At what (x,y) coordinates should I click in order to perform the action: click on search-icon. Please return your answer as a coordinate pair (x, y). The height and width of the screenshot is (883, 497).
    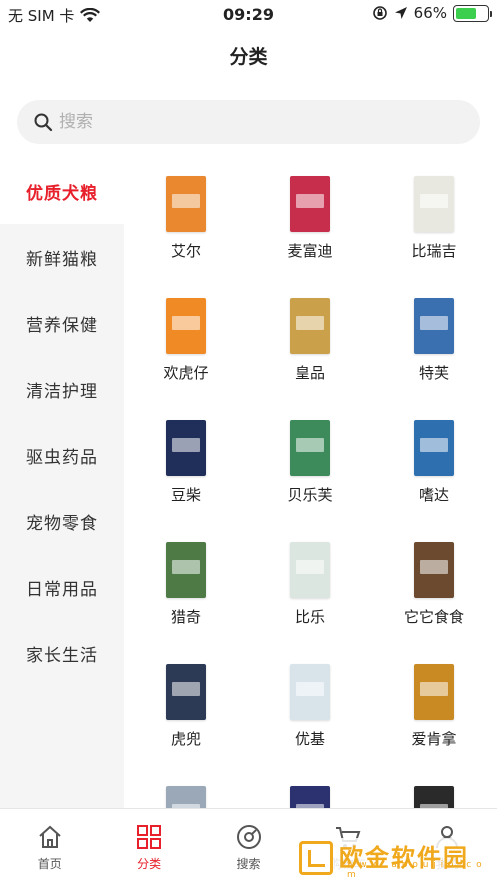
    Looking at the image, I should click on (43, 122).